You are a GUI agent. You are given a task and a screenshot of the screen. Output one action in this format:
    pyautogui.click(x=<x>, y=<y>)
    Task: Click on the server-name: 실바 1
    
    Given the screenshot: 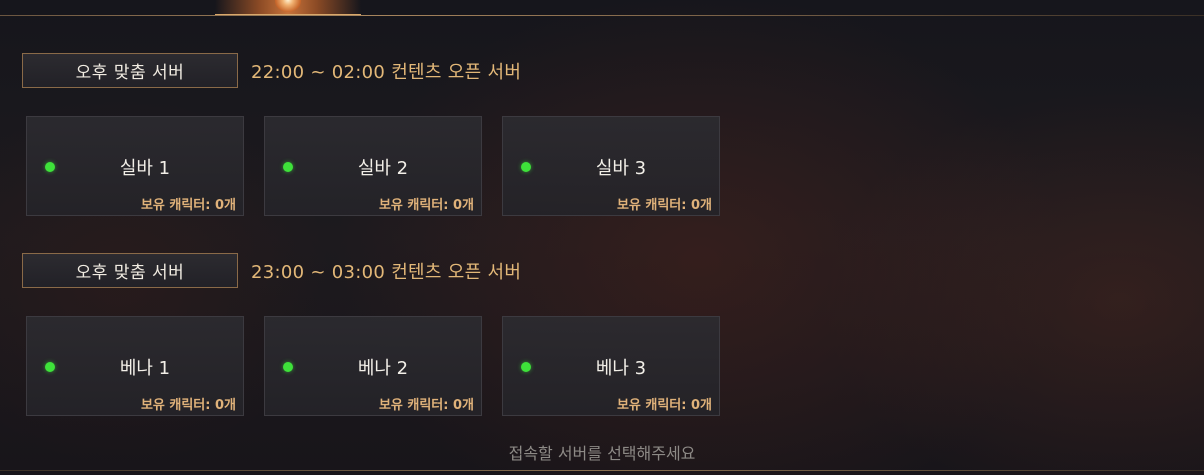 What is the action you would take?
    pyautogui.click(x=145, y=168)
    